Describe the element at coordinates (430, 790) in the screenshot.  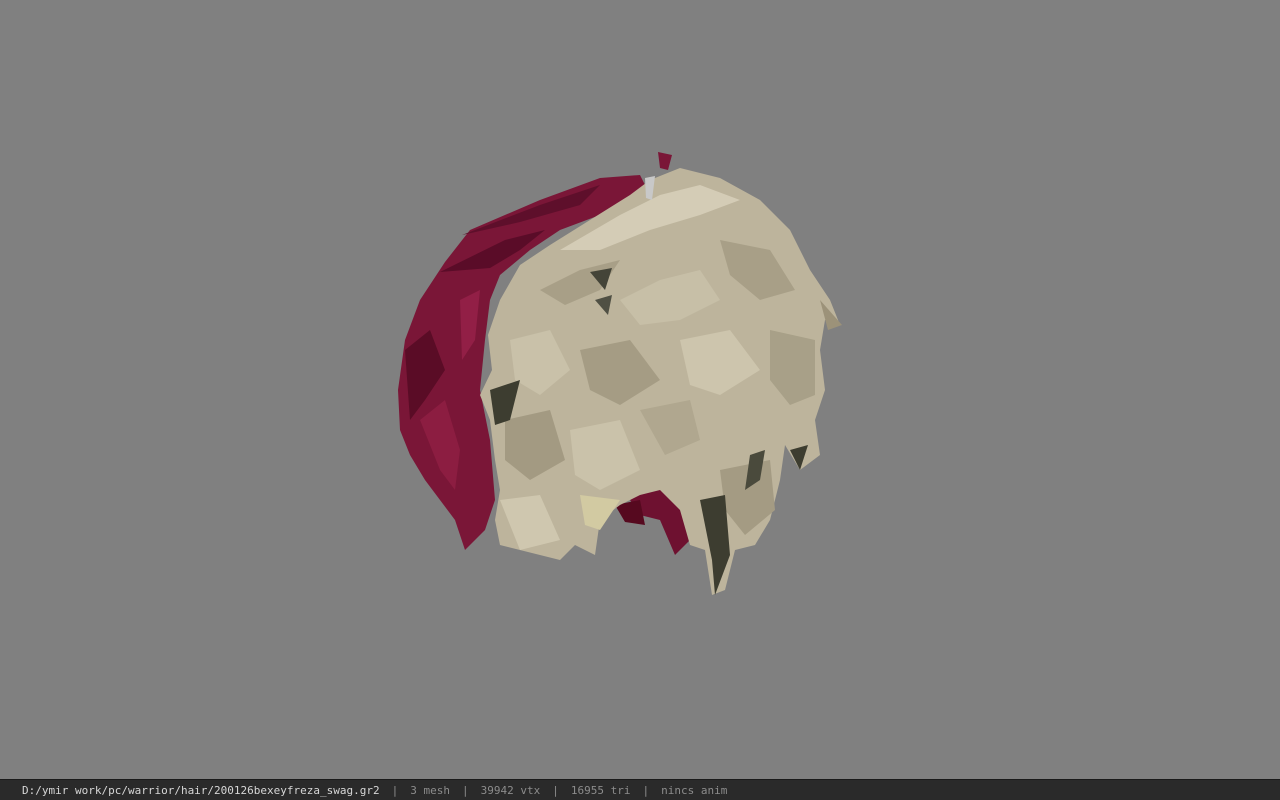
I see `mesh-count-label: 3 mesh` at that location.